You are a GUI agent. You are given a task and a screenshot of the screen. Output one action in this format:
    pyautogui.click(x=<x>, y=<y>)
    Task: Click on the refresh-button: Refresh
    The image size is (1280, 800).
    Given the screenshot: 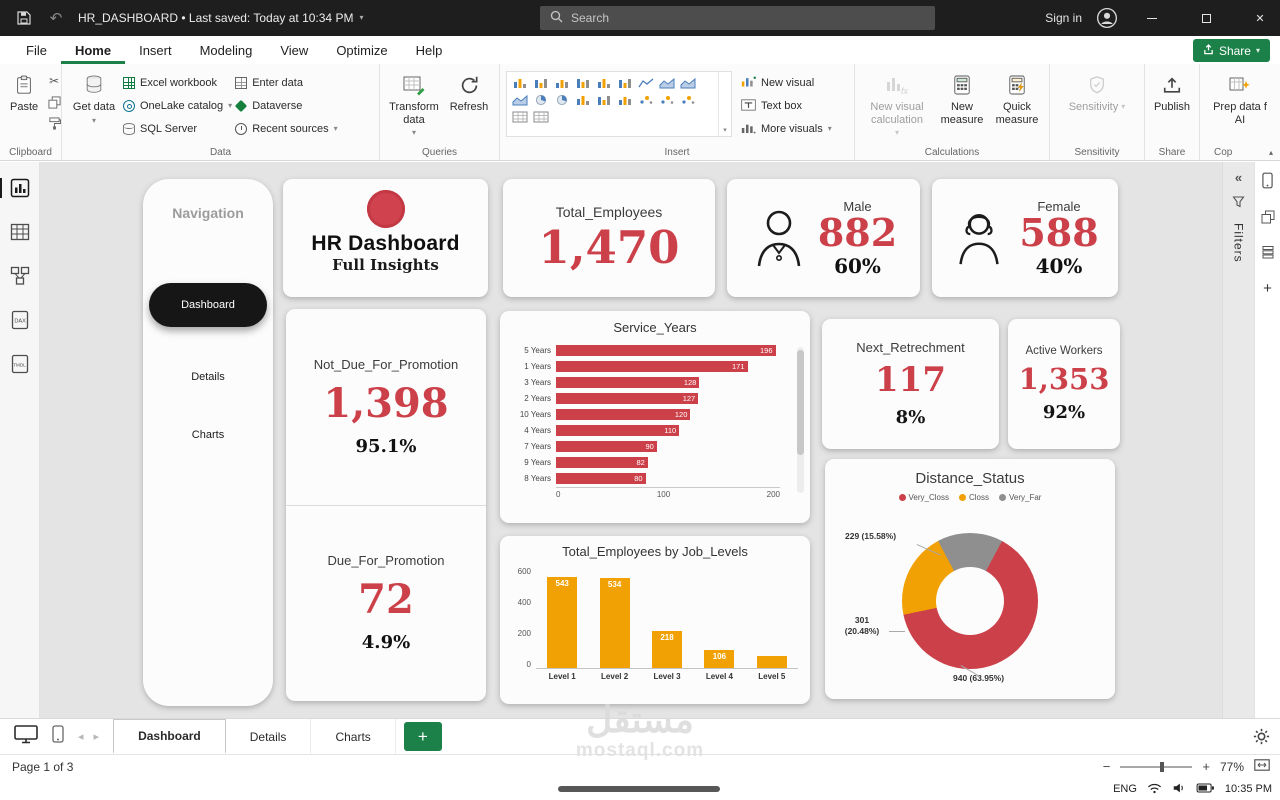 What is the action you would take?
    pyautogui.click(x=469, y=93)
    